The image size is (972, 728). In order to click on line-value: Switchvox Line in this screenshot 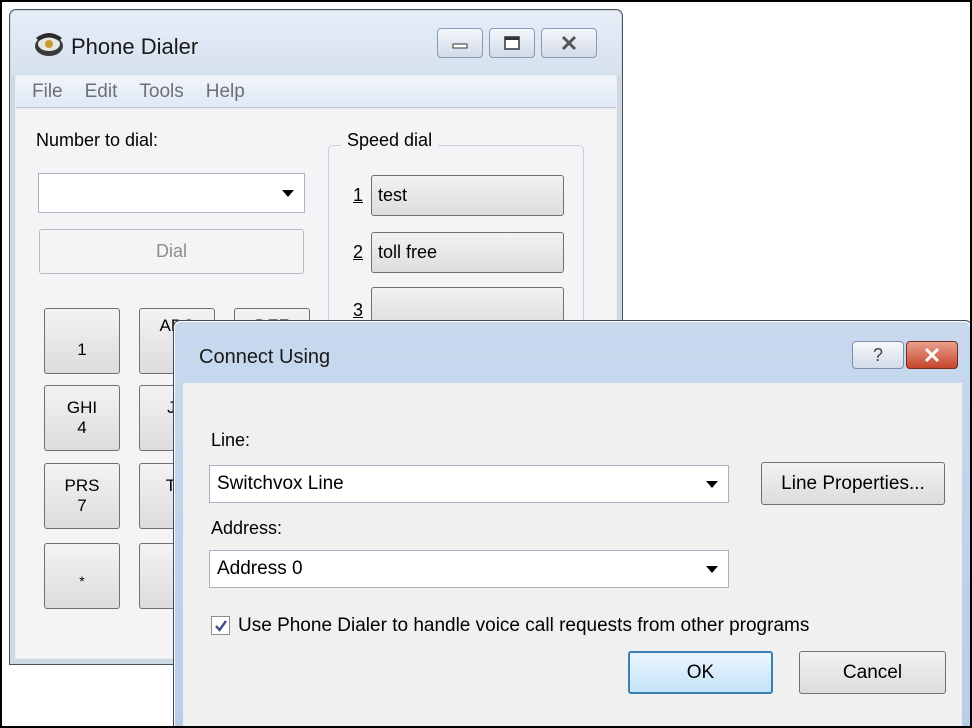, I will do `click(280, 483)`.